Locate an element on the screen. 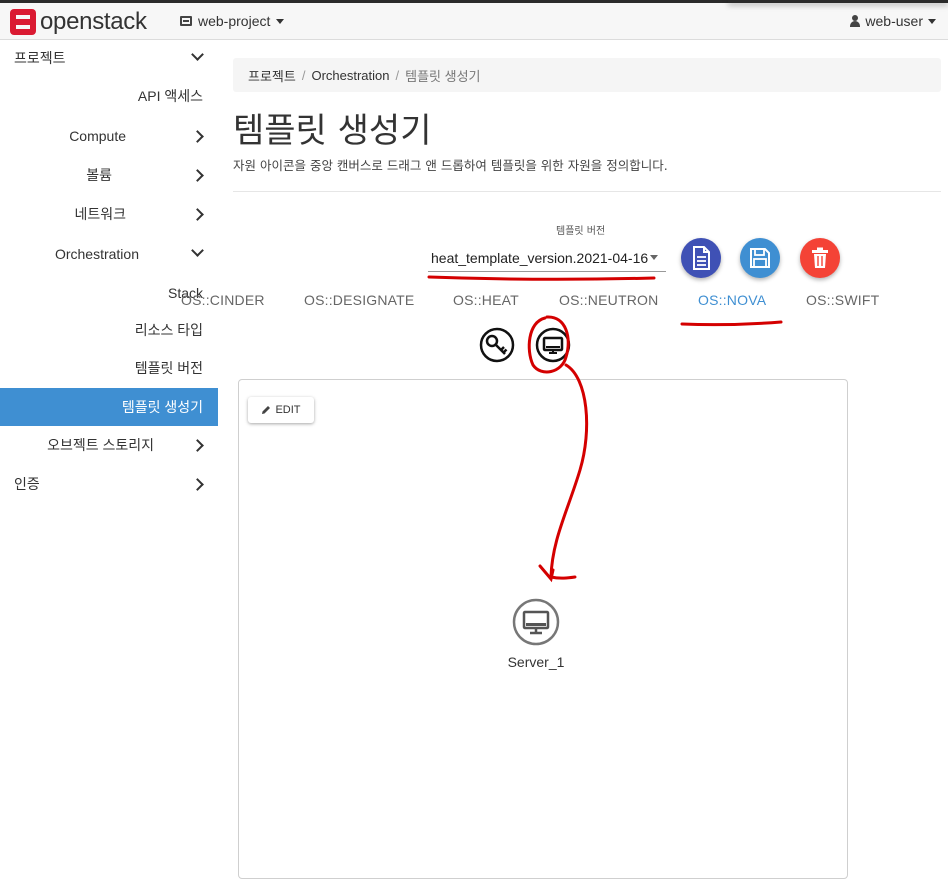 This screenshot has width=948, height=895. tab-os-heat: OS::HEAT is located at coordinates (486, 300).